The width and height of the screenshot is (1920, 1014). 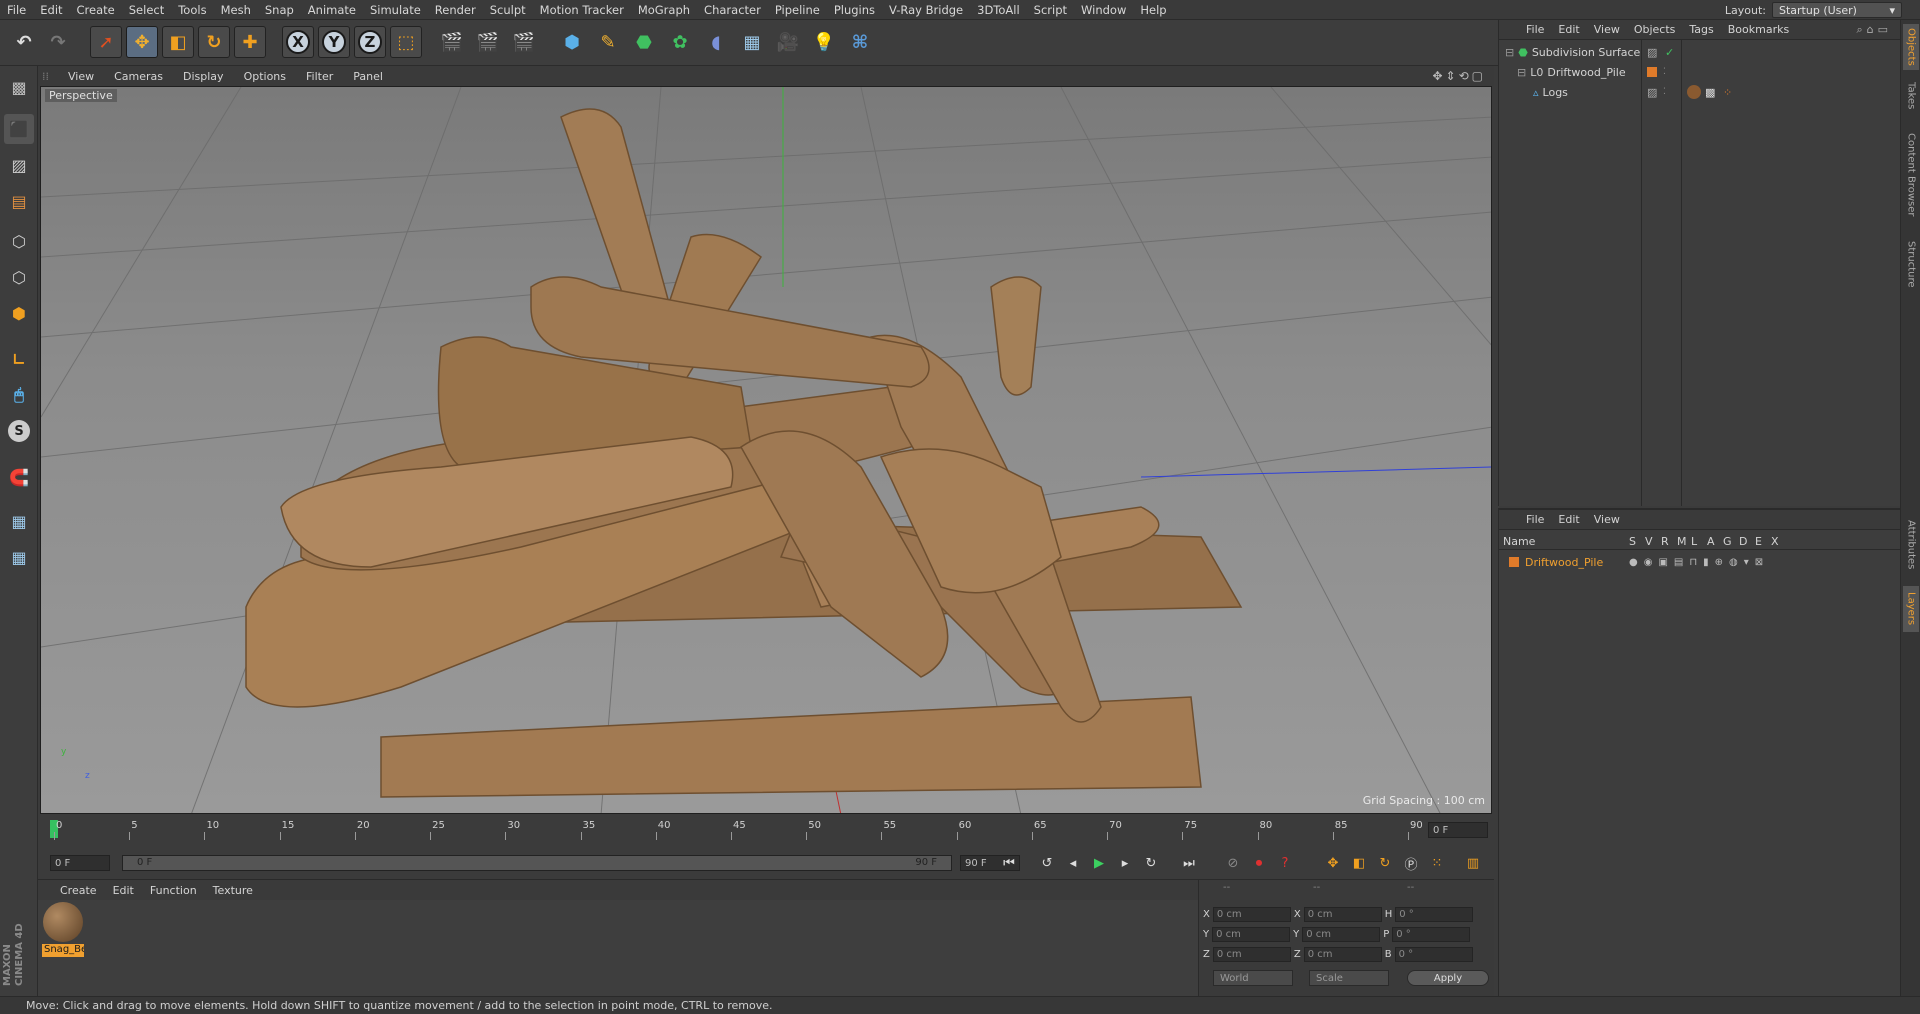 What do you see at coordinates (572, 42) in the screenshot?
I see `cube-object-button: ⬢` at bounding box center [572, 42].